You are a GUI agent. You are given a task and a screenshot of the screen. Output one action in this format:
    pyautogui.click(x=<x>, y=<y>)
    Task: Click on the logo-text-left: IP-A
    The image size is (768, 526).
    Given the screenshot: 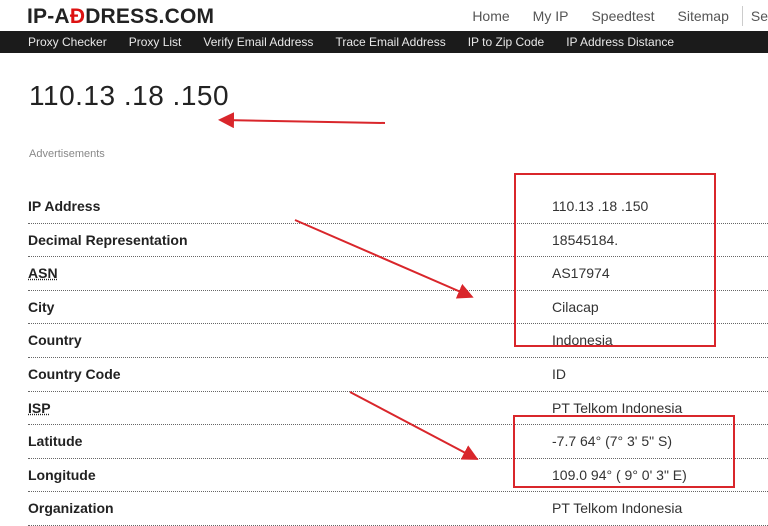 What is the action you would take?
    pyautogui.click(x=48, y=16)
    